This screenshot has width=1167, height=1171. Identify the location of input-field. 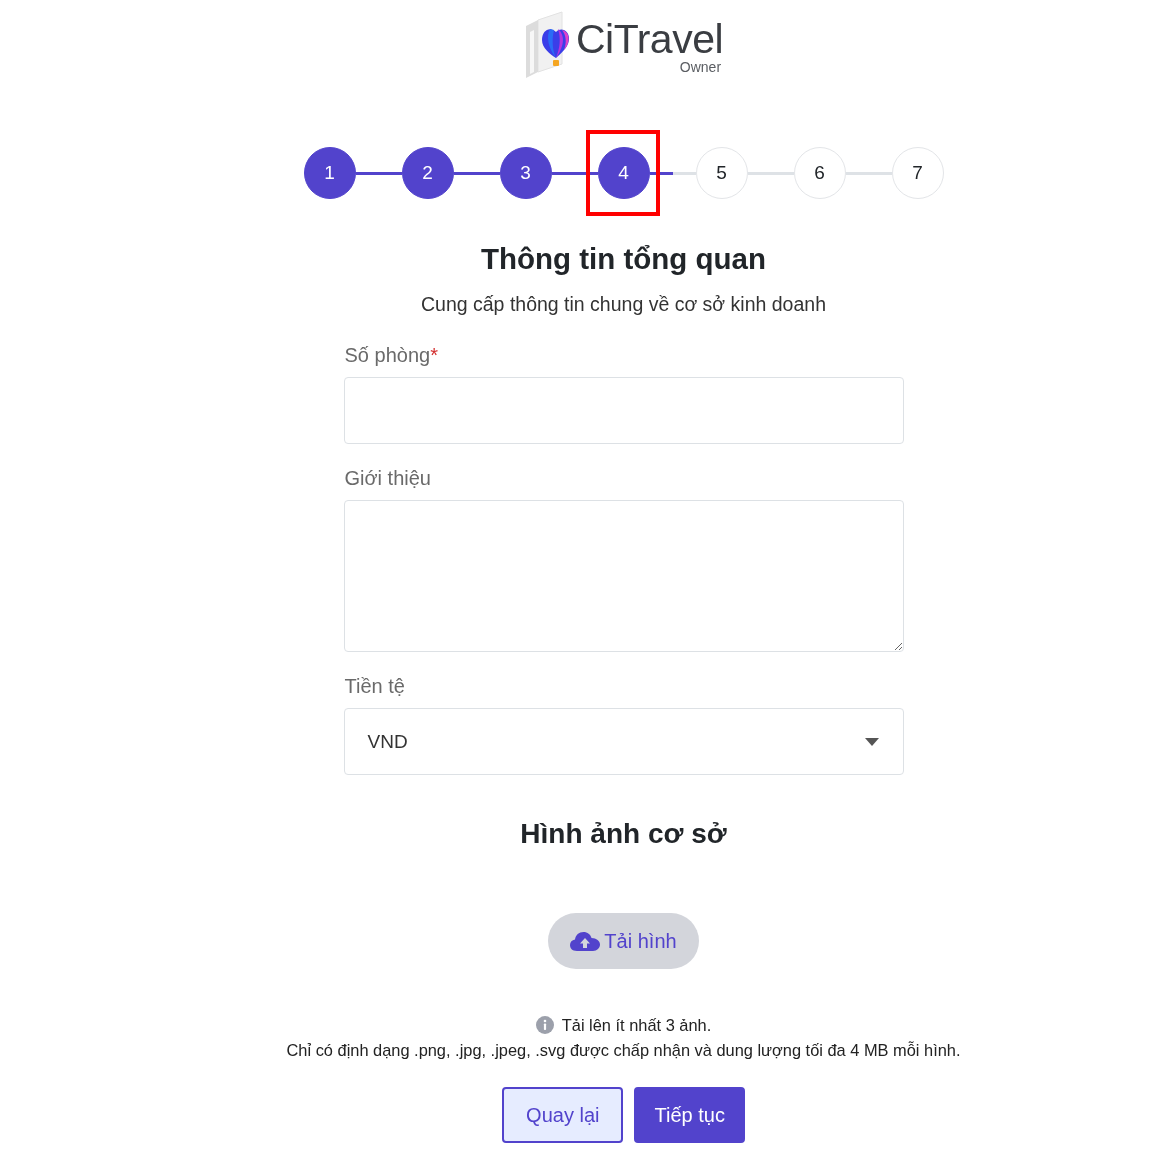
(623, 410).